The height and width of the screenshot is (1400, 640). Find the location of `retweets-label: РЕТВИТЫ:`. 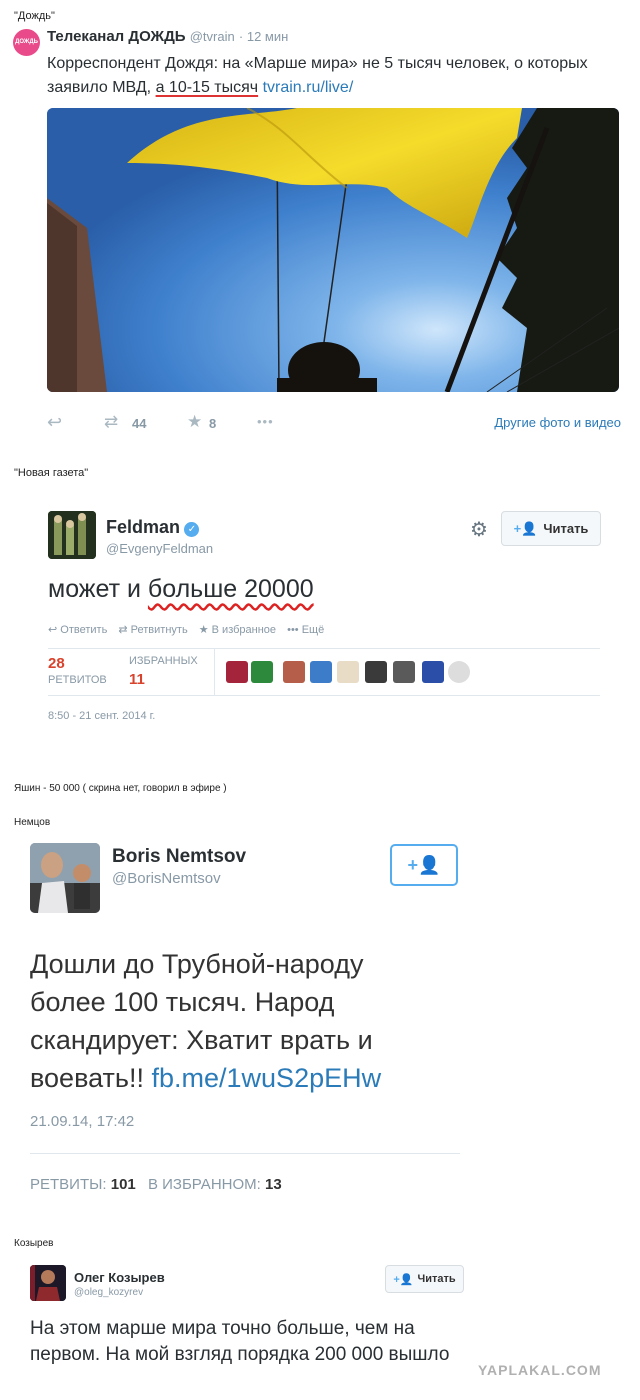

retweets-label: РЕТВИТЫ: is located at coordinates (68, 1184).